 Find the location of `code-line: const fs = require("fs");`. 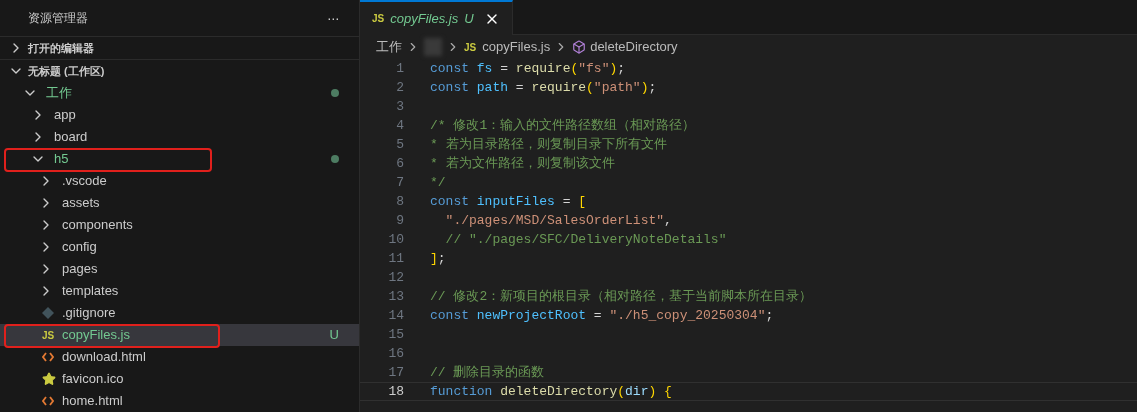

code-line: const fs = require("fs"); is located at coordinates (528, 68).